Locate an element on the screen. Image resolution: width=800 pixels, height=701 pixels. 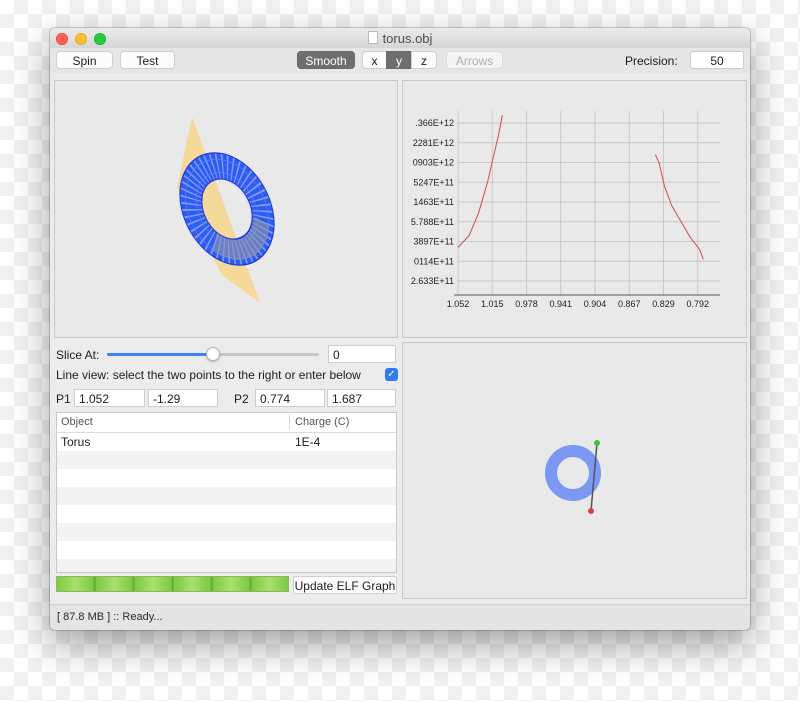
progress-bar is located at coordinates (172, 584).